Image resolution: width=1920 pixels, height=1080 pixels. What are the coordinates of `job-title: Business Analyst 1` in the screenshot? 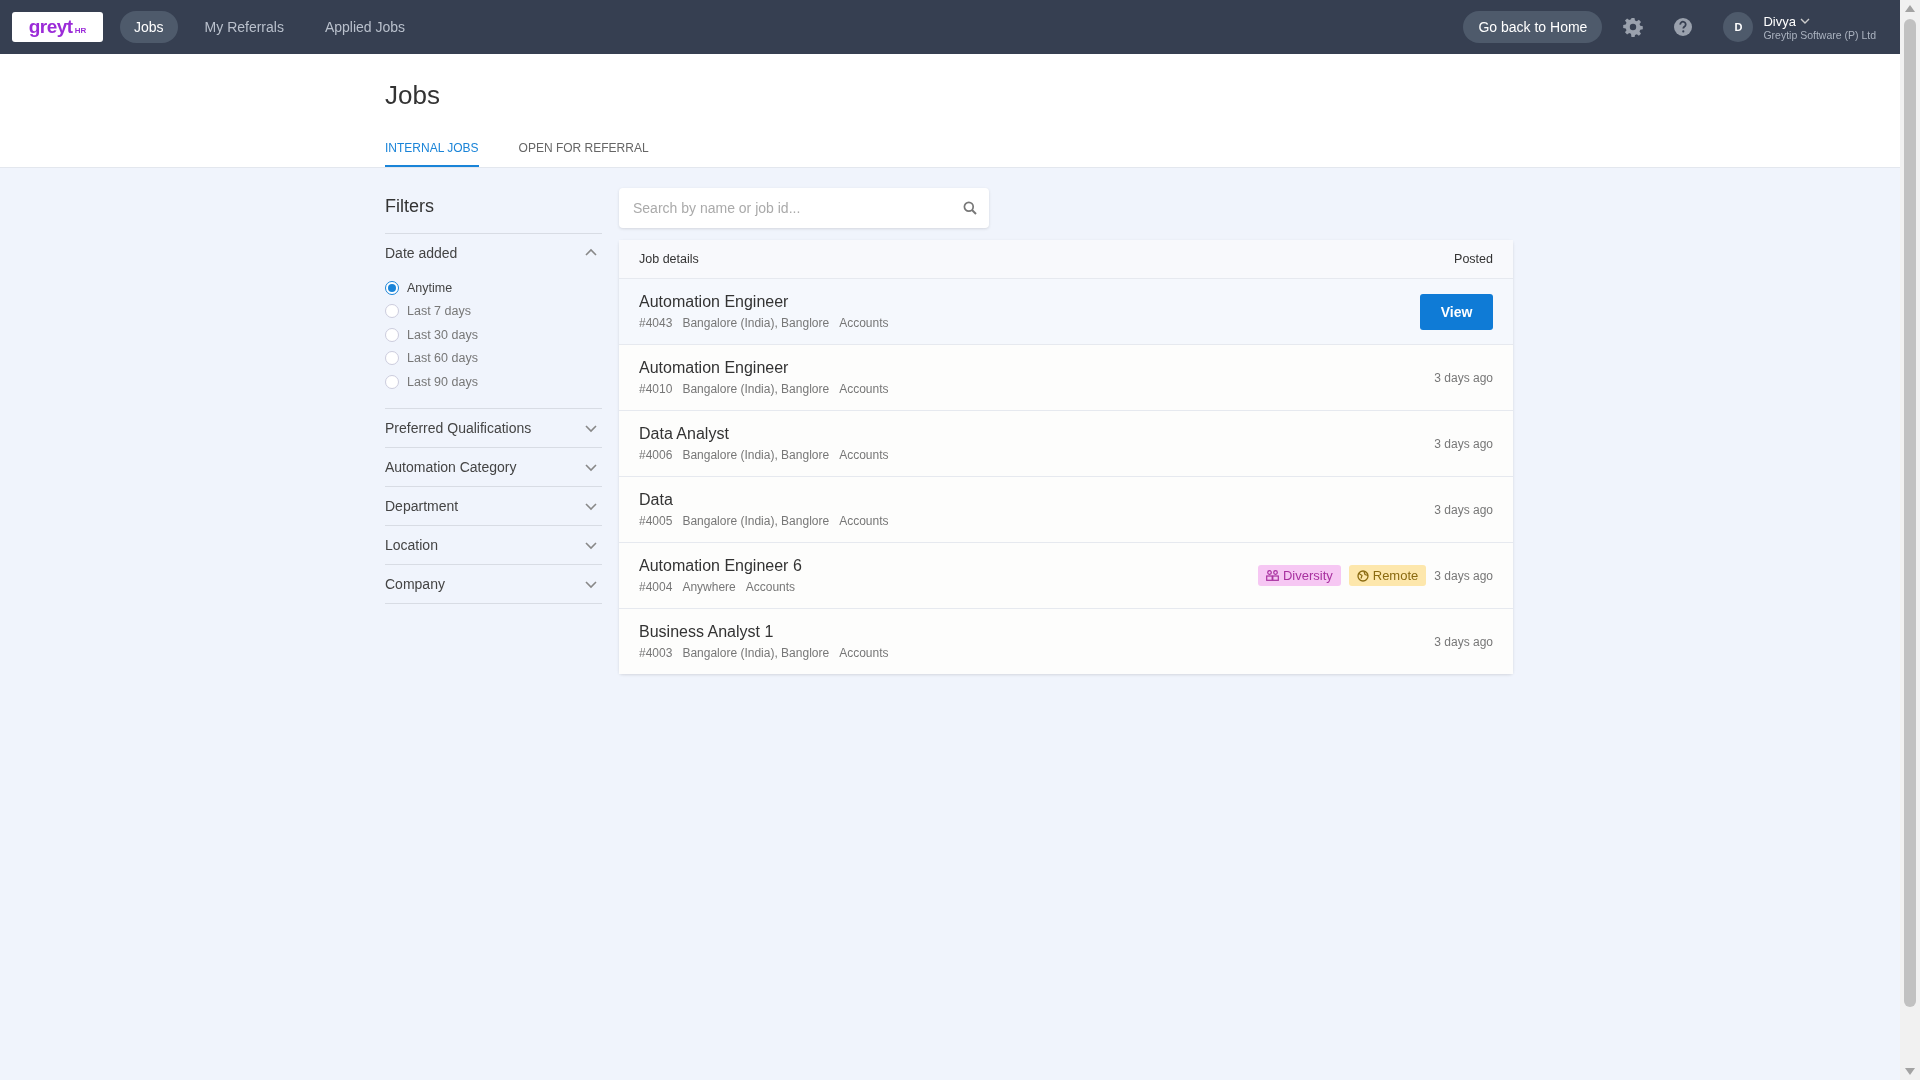 It's located at (707, 632).